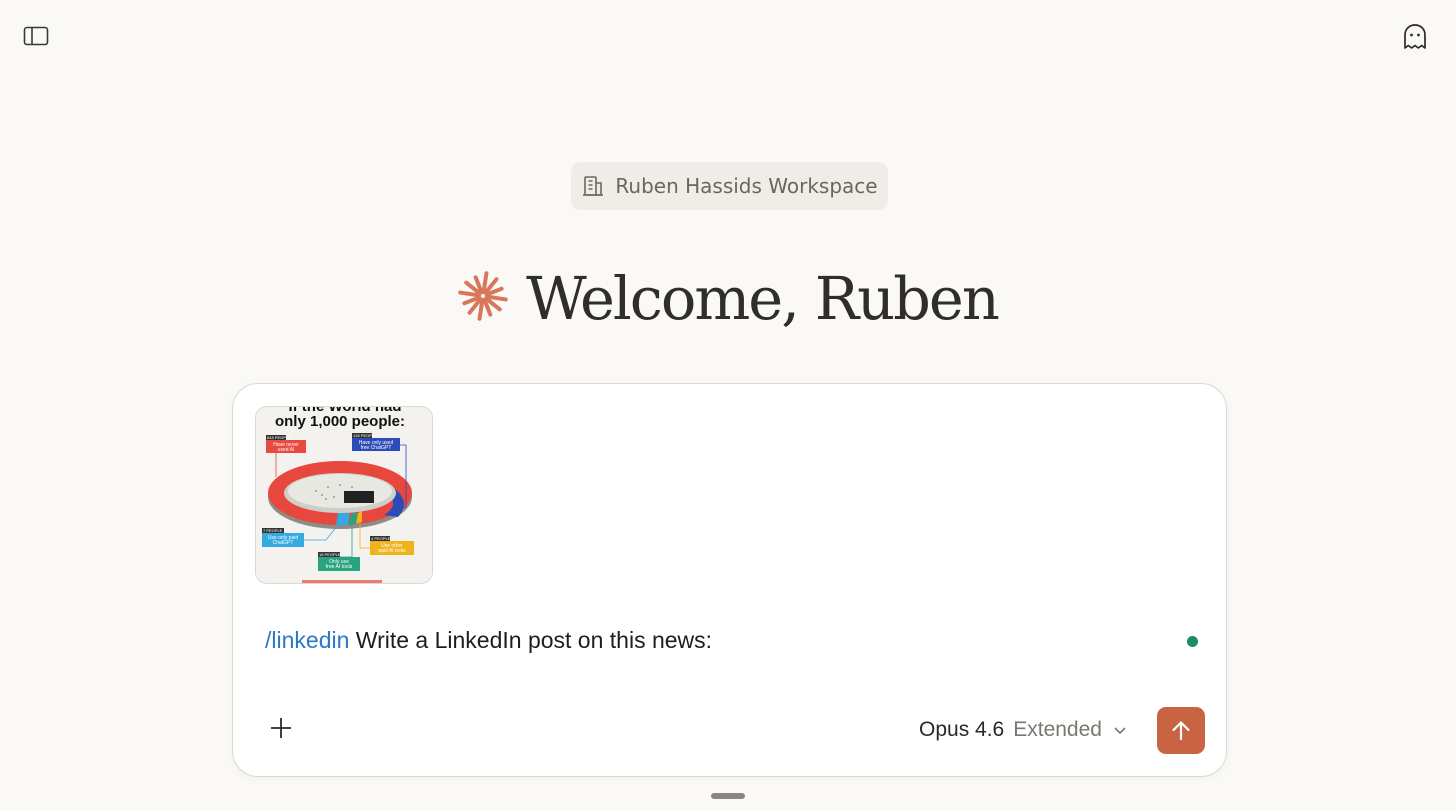 The width and height of the screenshot is (1456, 811). Describe the element at coordinates (962, 729) in the screenshot. I see `model-name: Opus 4.6` at that location.